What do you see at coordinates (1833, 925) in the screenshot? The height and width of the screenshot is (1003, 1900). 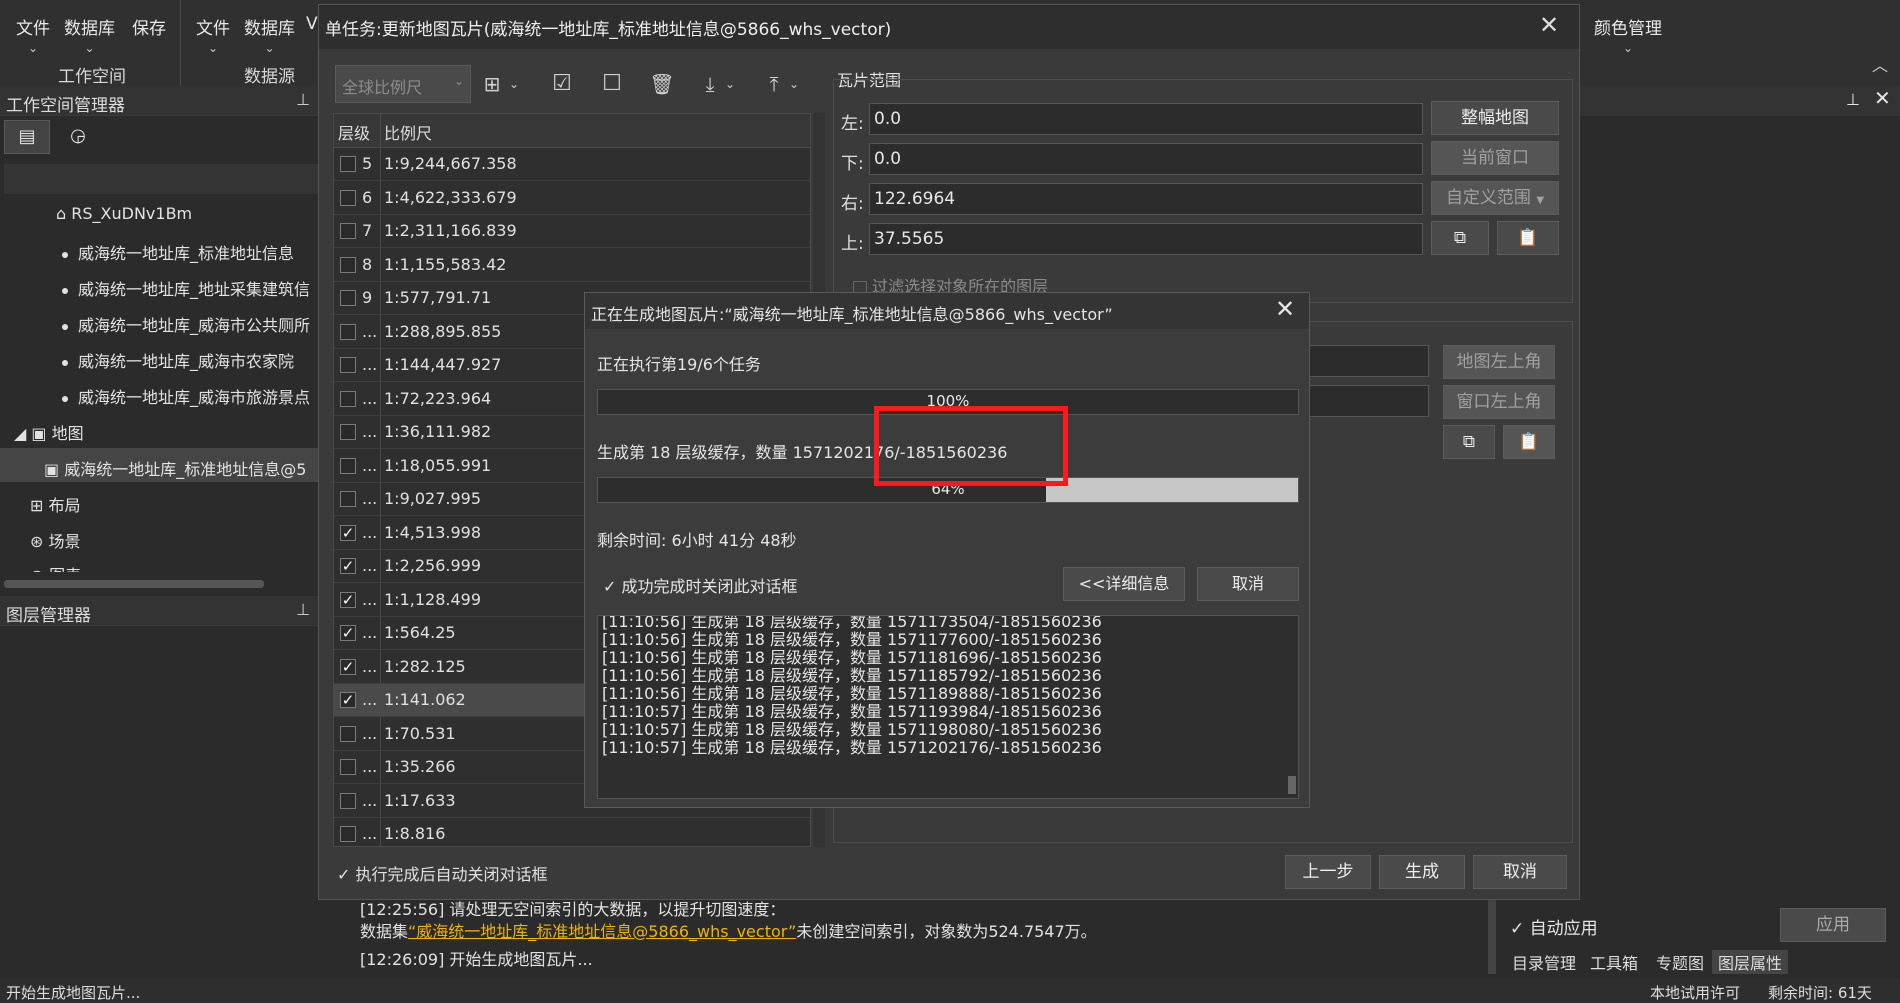 I see `apply-button: 应用` at bounding box center [1833, 925].